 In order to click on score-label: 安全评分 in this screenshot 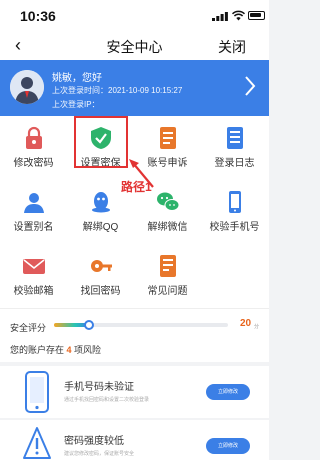, I will do `click(28, 328)`.